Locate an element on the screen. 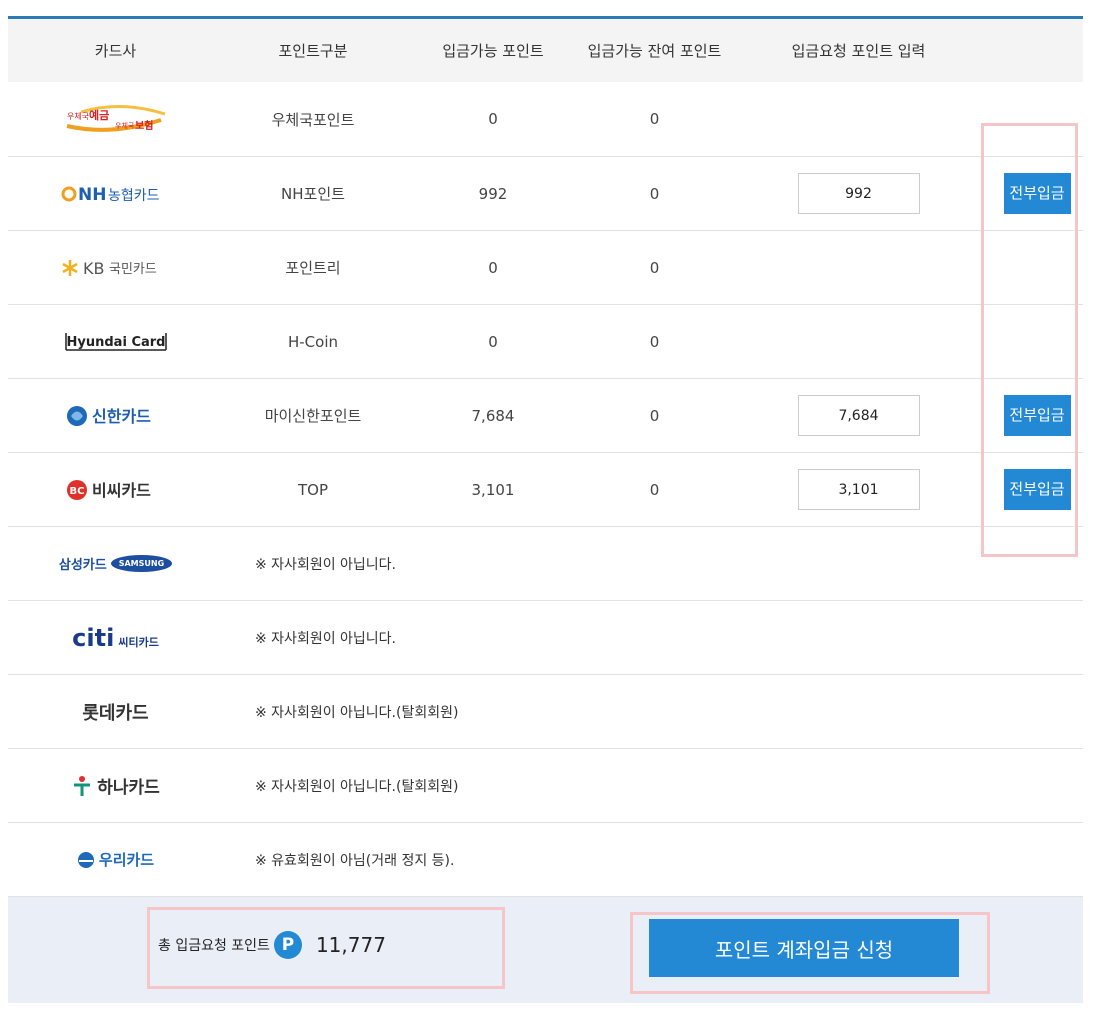 This screenshot has height=1025, width=1097. table-row: 우체국 예금 우체국 보험 우체국포인트 0 0 is located at coordinates (545, 119).